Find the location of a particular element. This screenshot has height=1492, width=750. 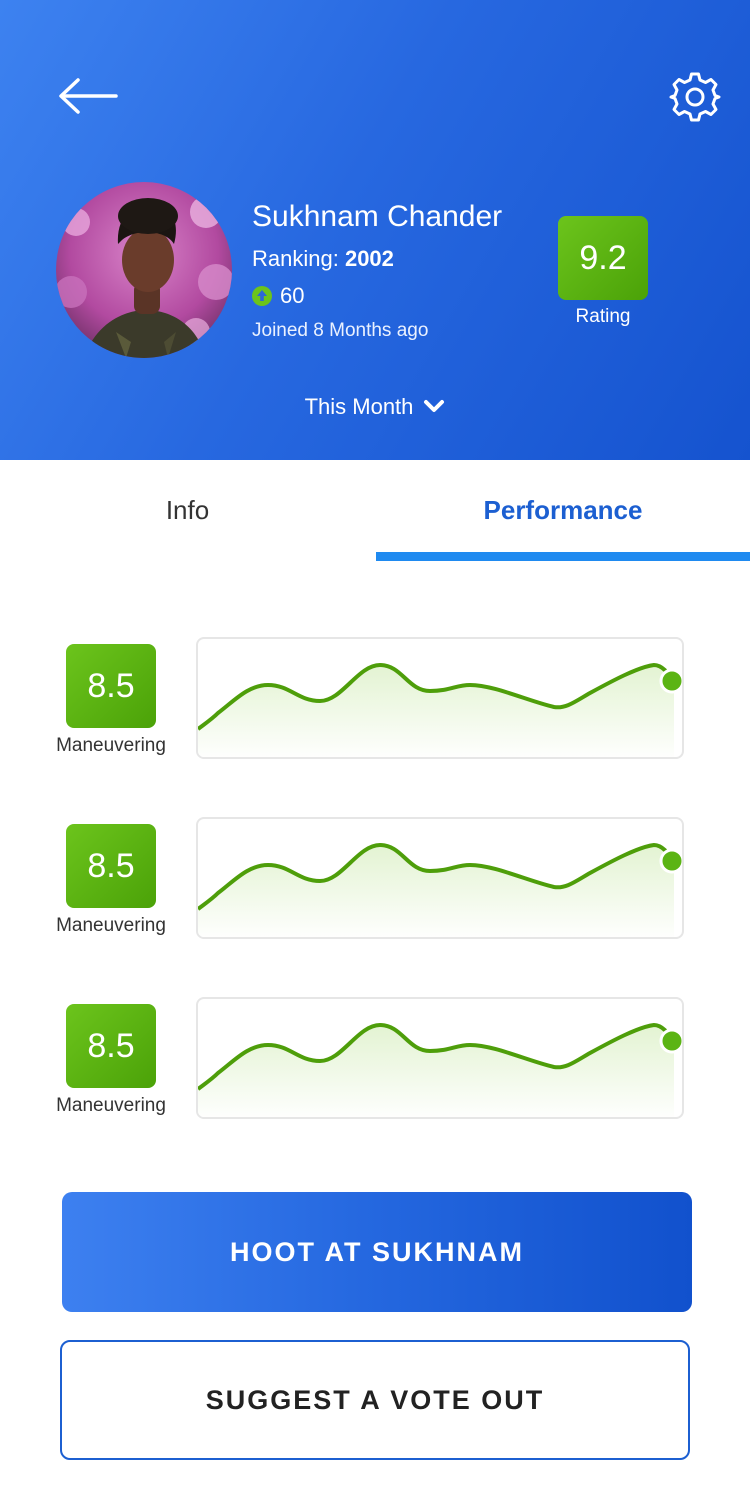

gear-icon is located at coordinates (695, 97).